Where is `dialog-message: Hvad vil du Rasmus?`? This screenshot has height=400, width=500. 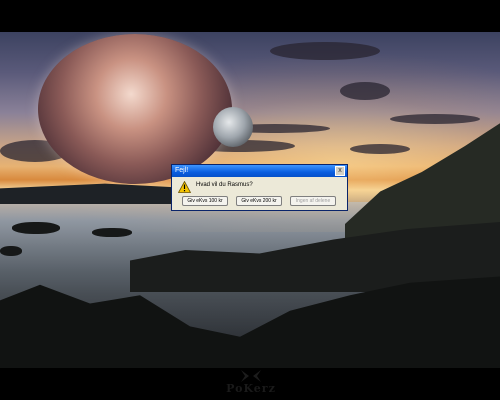
dialog-message: Hvad vil du Rasmus? is located at coordinates (224, 185).